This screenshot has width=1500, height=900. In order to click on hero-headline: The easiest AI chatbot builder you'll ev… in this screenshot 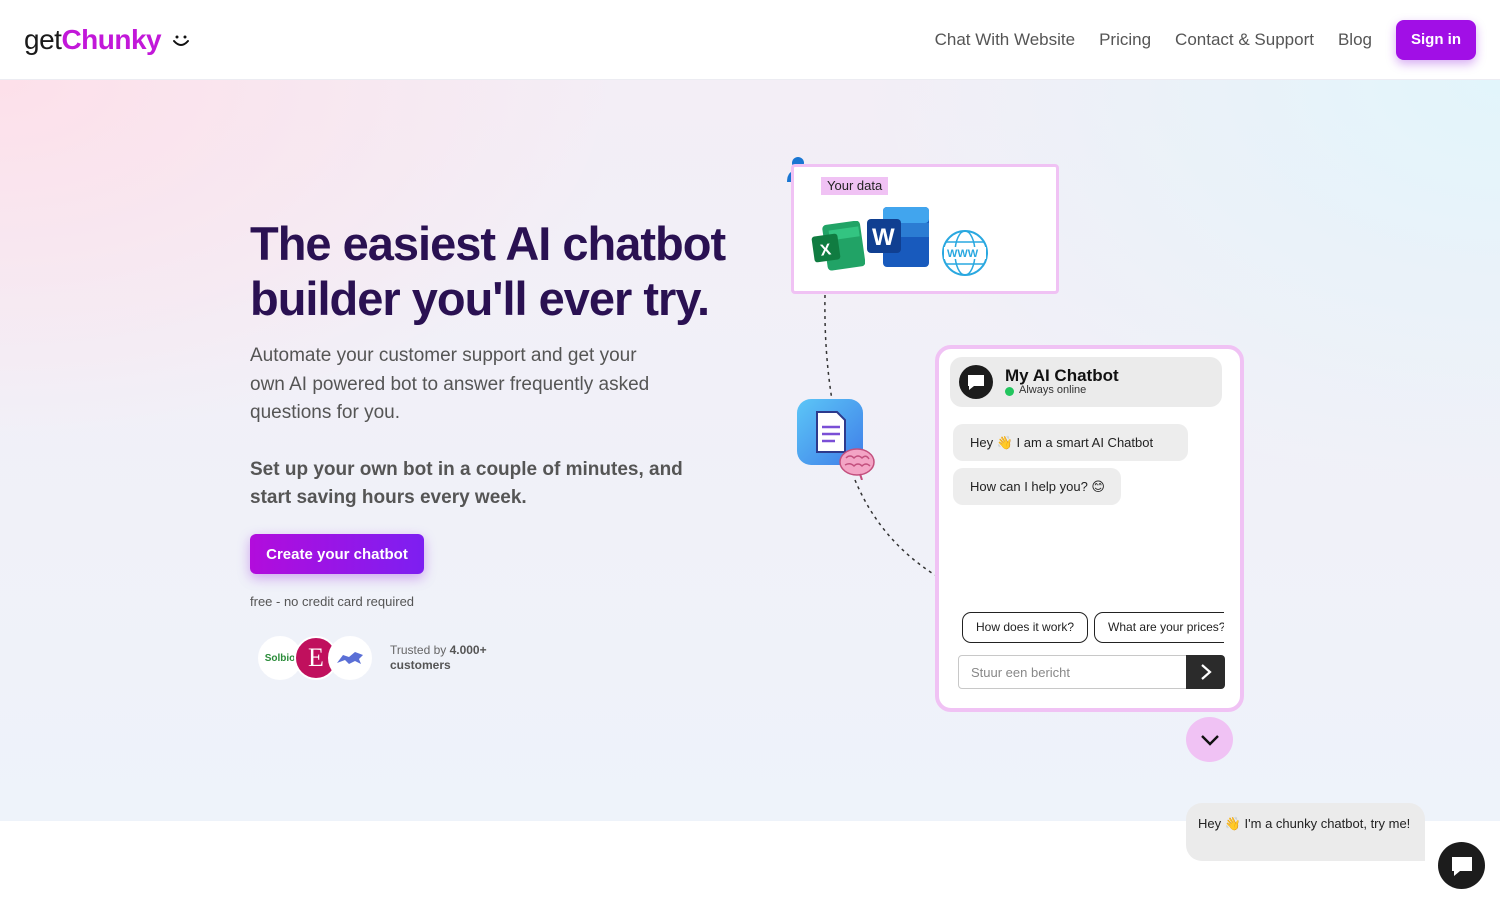, I will do `click(488, 271)`.